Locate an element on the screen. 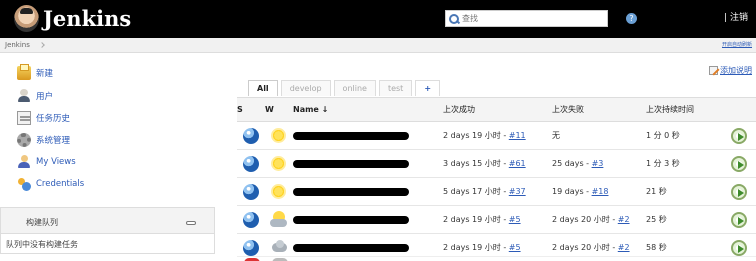 Image resolution: width=756 pixels, height=261 pixels. table-row: 3 days 15 小时 - #61 25 days - #3 1 分 3 秒 is located at coordinates (496, 163).